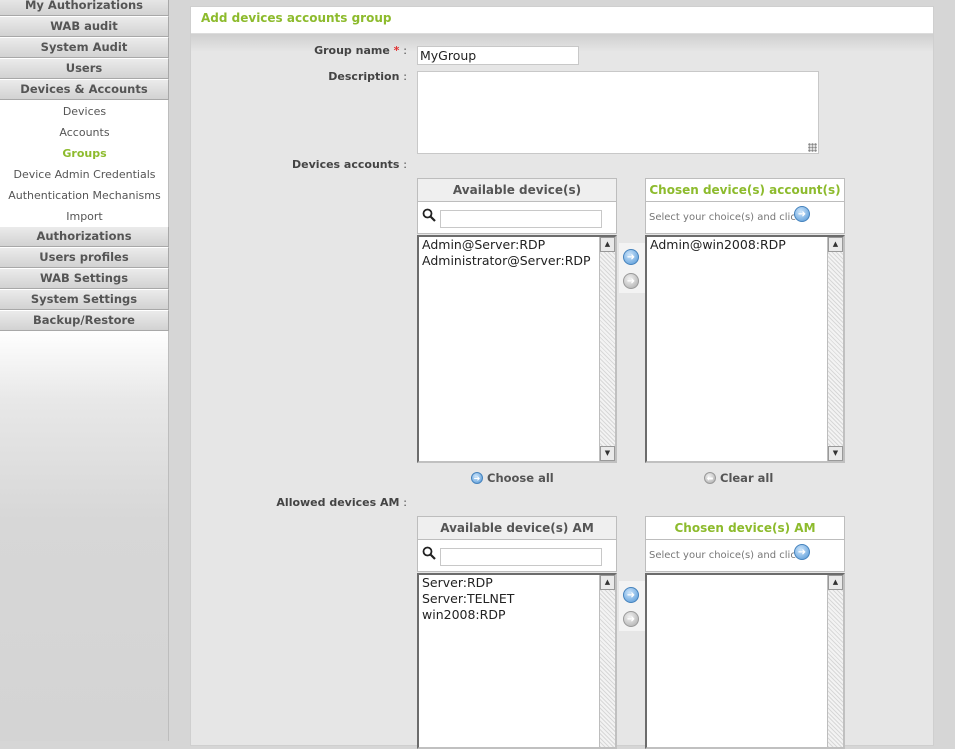 This screenshot has height=749, width=955. Describe the element at coordinates (745, 349) in the screenshot. I see `chosen-accounts-list: Admin@win2008:RDP ▲ ▼` at that location.